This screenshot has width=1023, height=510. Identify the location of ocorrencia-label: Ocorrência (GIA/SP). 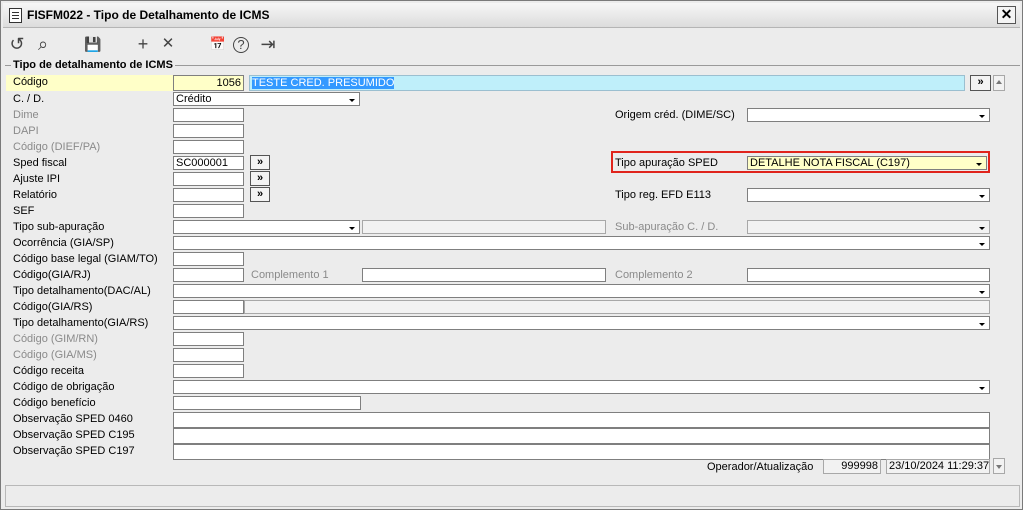
(63, 243).